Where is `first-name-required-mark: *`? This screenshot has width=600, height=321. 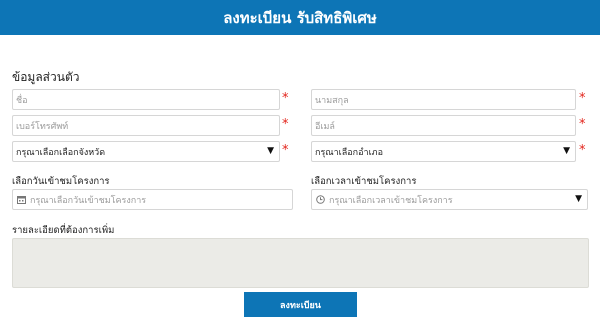
first-name-required-mark: * is located at coordinates (285, 98).